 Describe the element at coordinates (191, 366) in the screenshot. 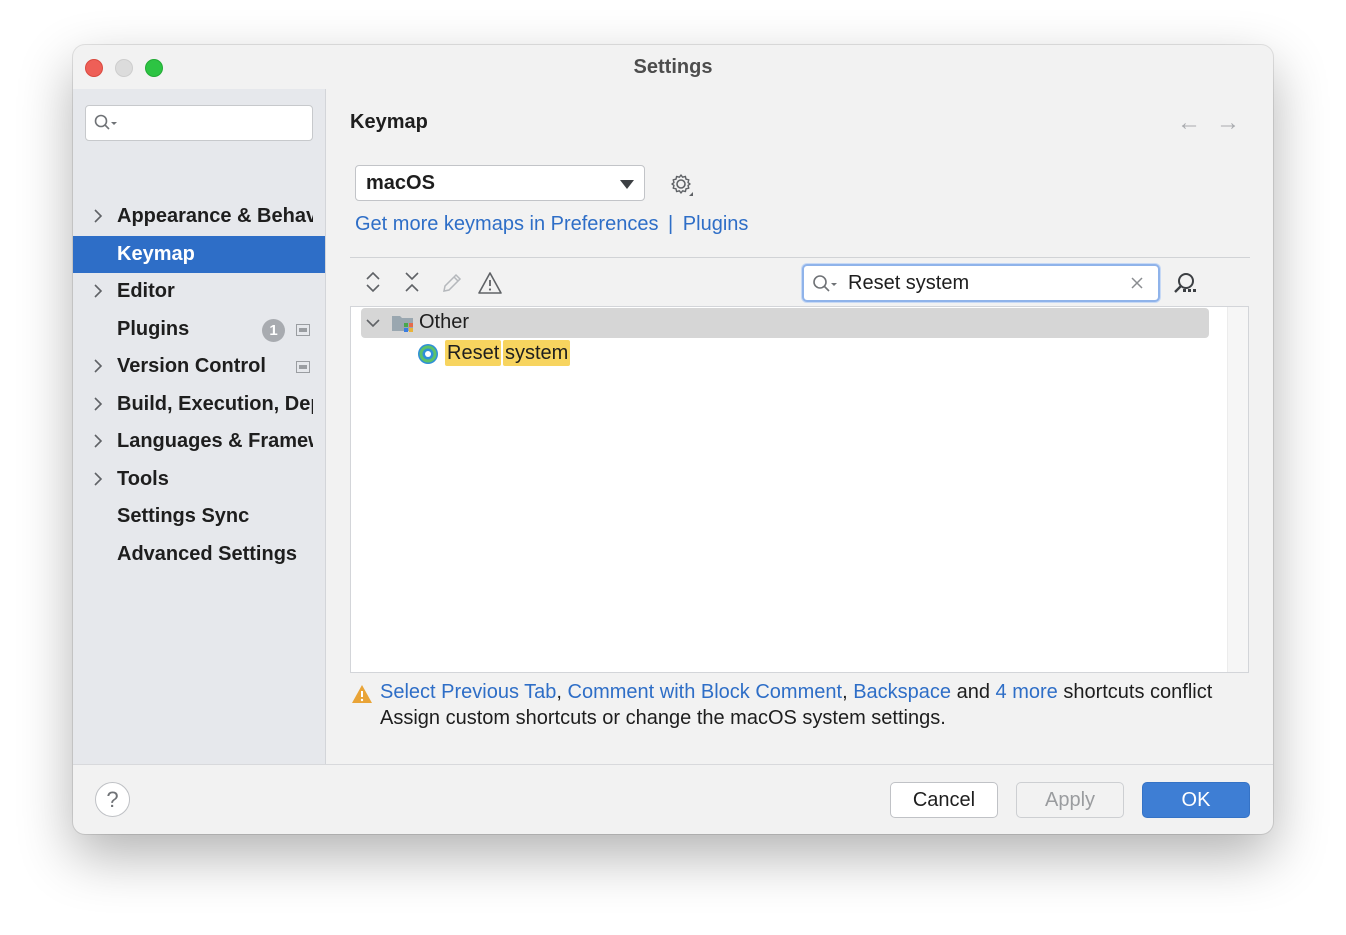

I see `sidebar-item-label: Version Control` at that location.